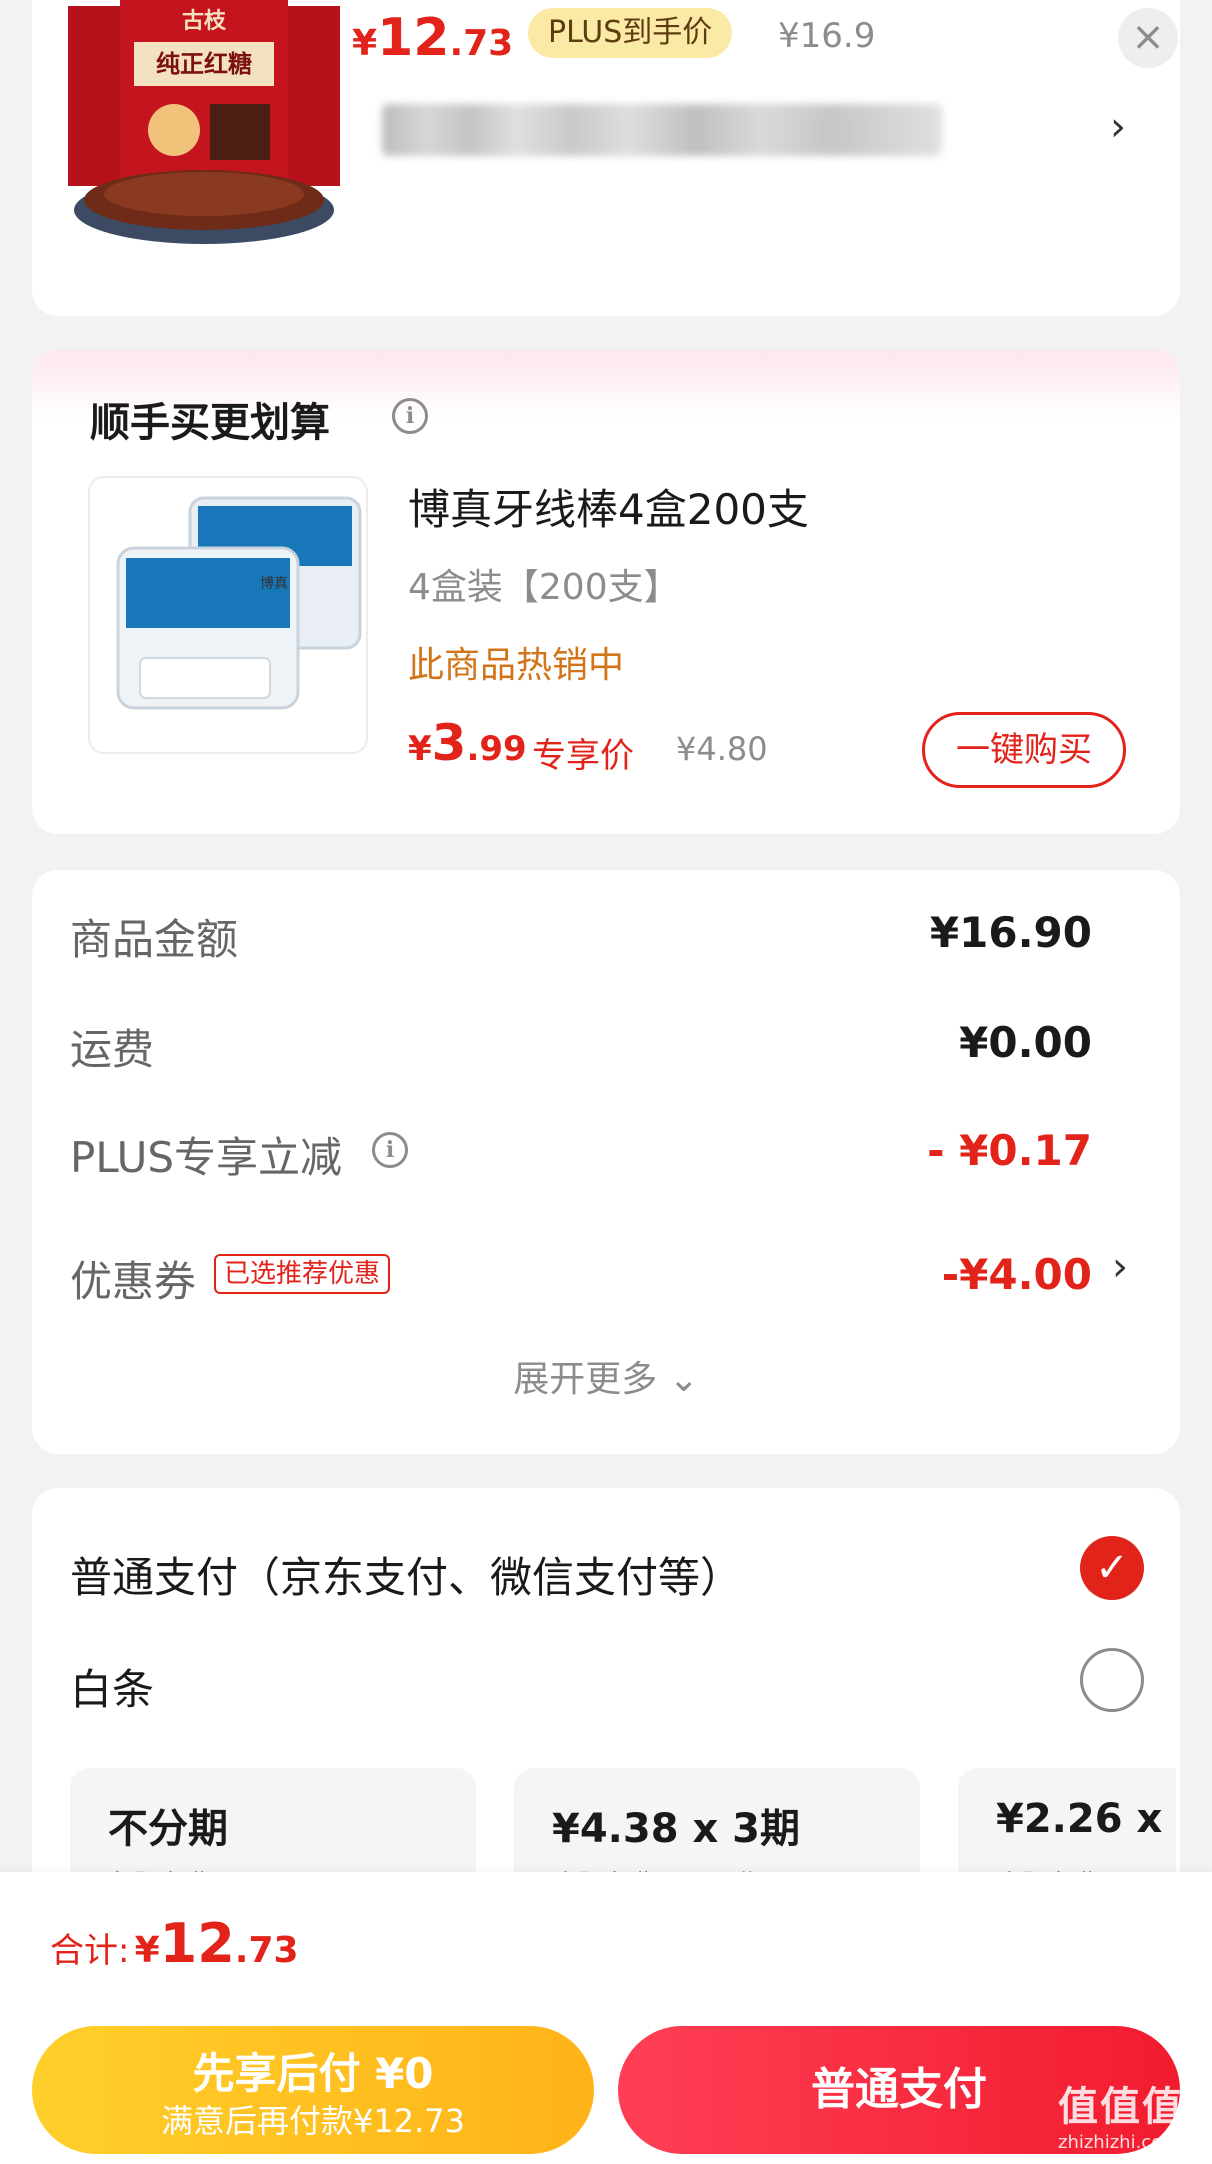  I want to click on payment-normal-radio-checked: ✓, so click(1112, 1568).